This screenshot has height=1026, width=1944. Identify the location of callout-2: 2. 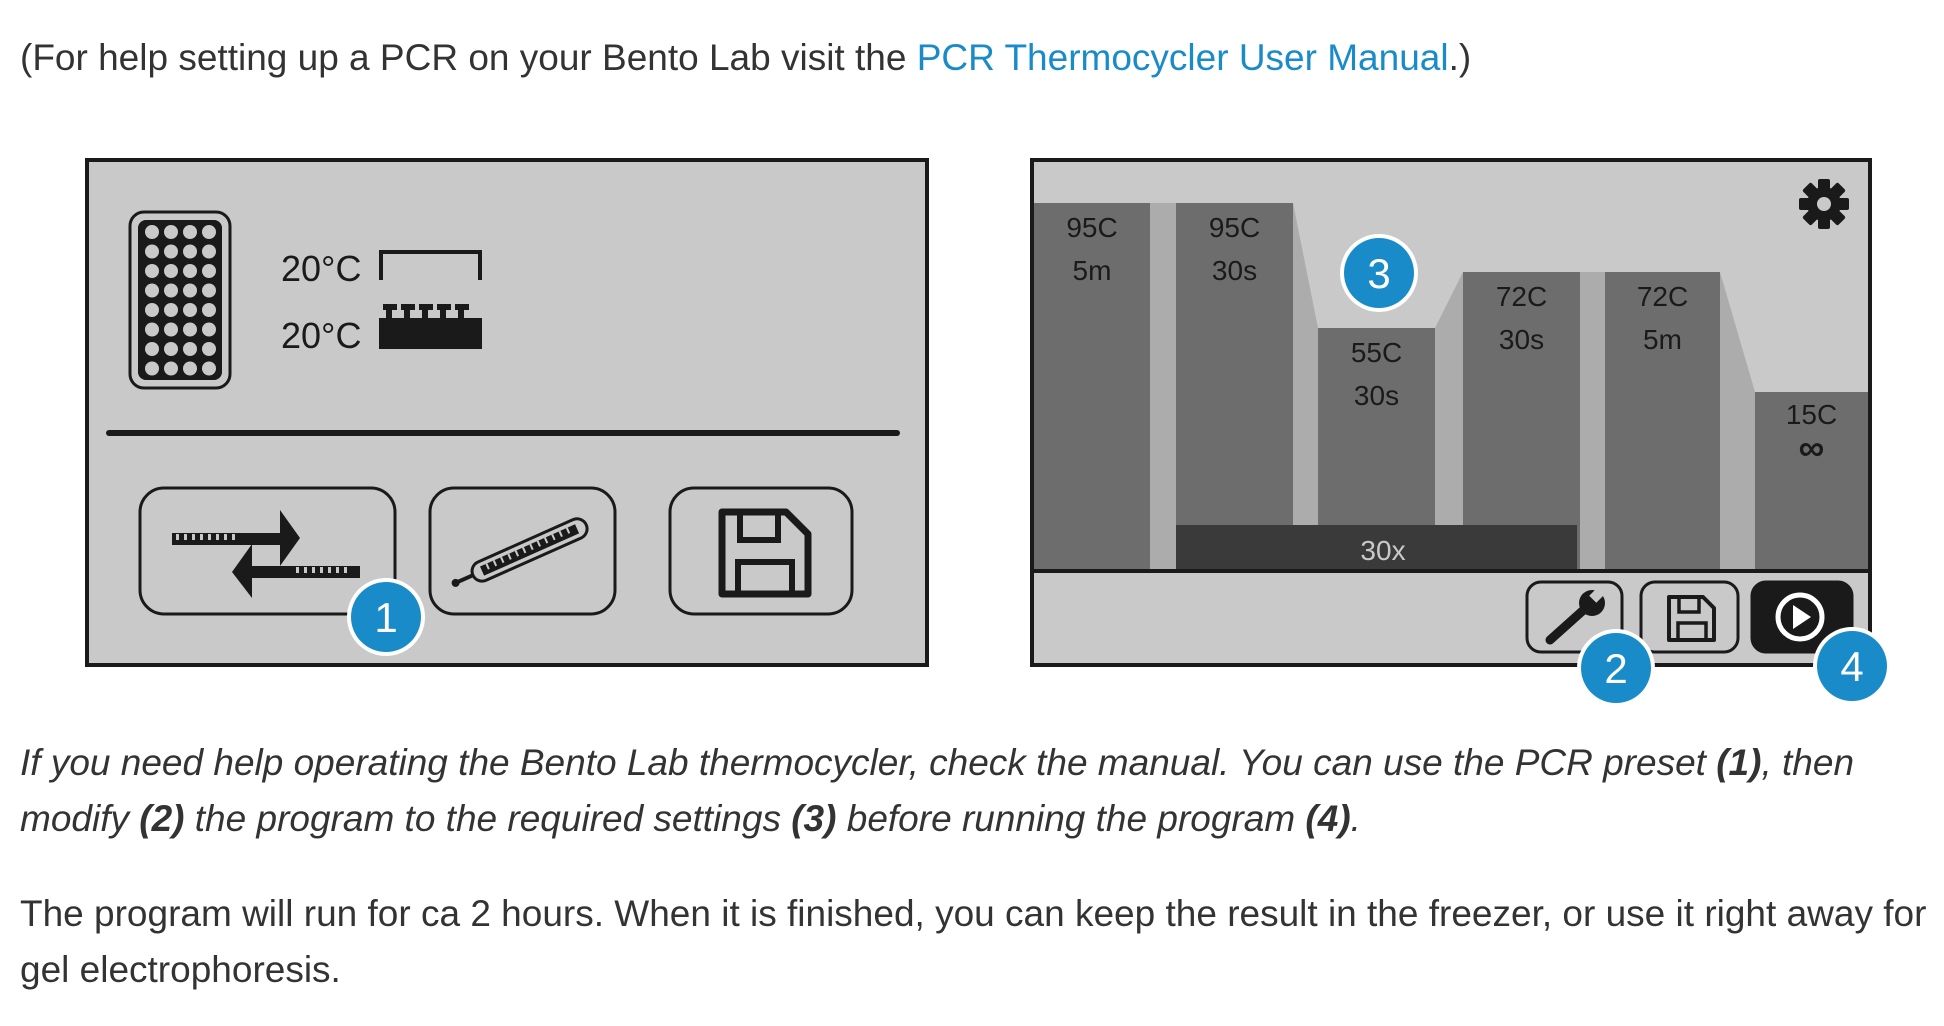
(1616, 668).